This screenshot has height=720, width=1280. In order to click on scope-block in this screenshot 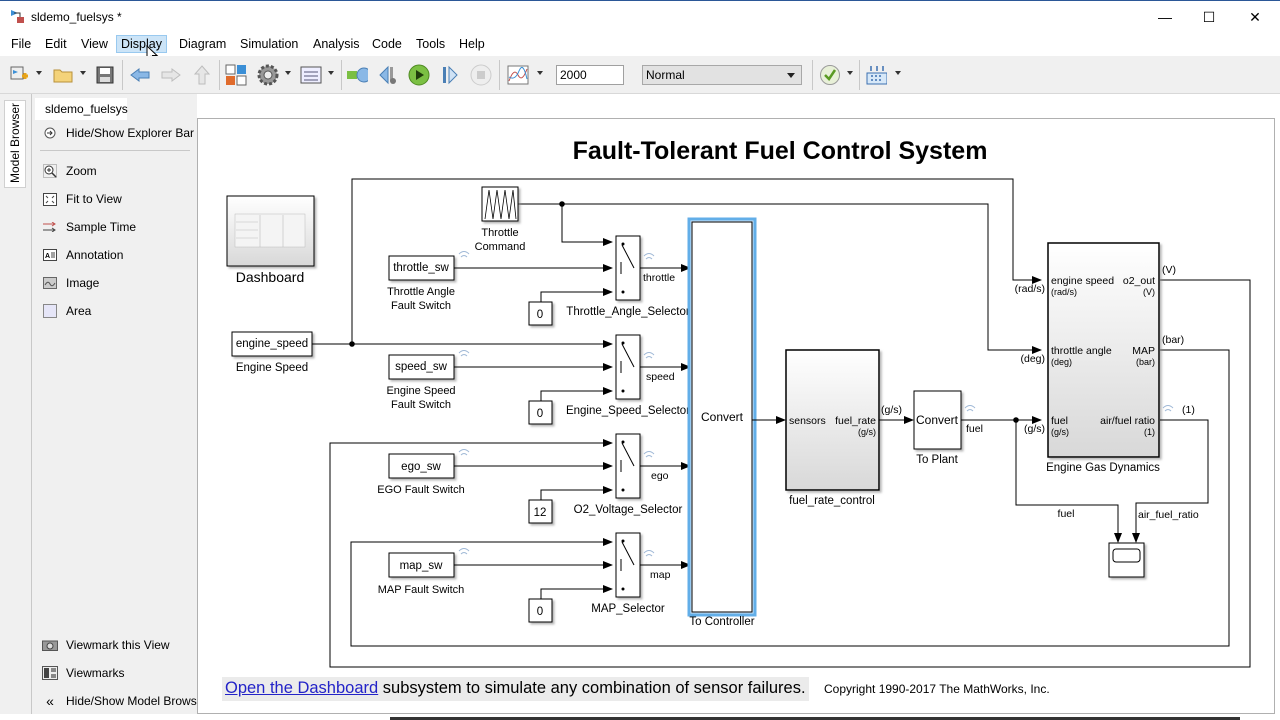, I will do `click(1126, 560)`.